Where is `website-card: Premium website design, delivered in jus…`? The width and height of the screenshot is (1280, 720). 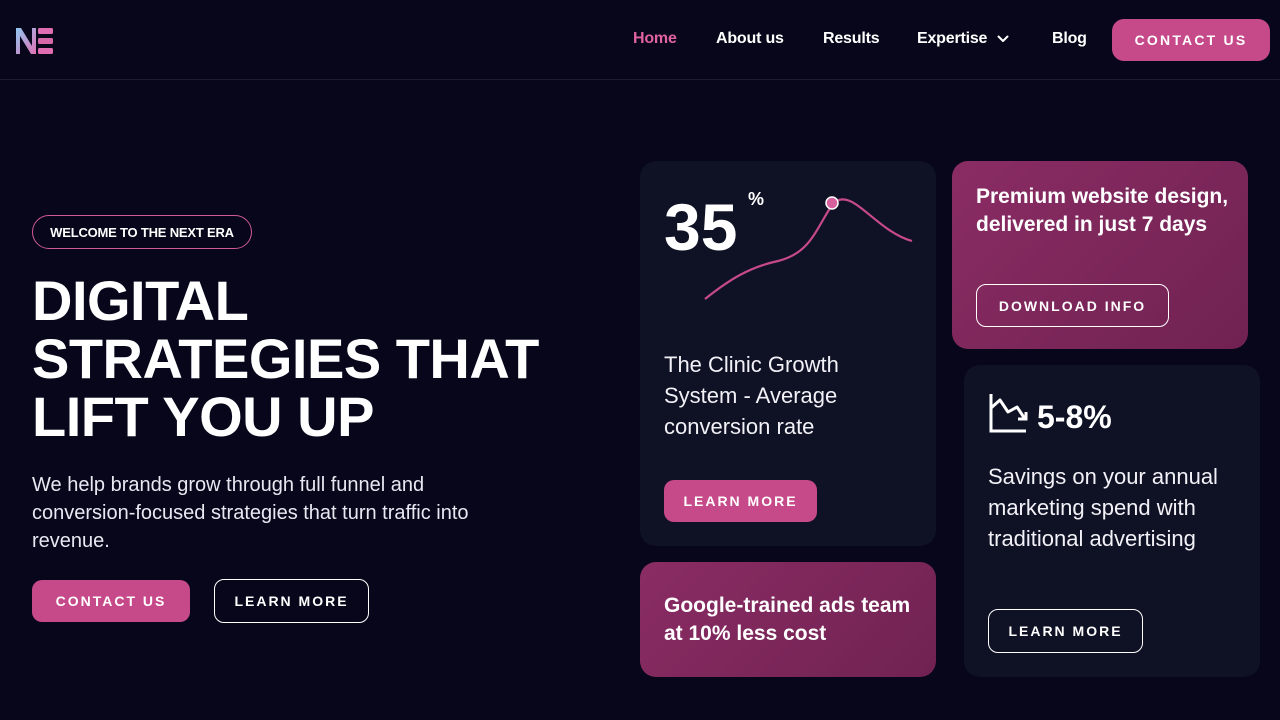
website-card: Premium website design, delivered in jus… is located at coordinates (1100, 255).